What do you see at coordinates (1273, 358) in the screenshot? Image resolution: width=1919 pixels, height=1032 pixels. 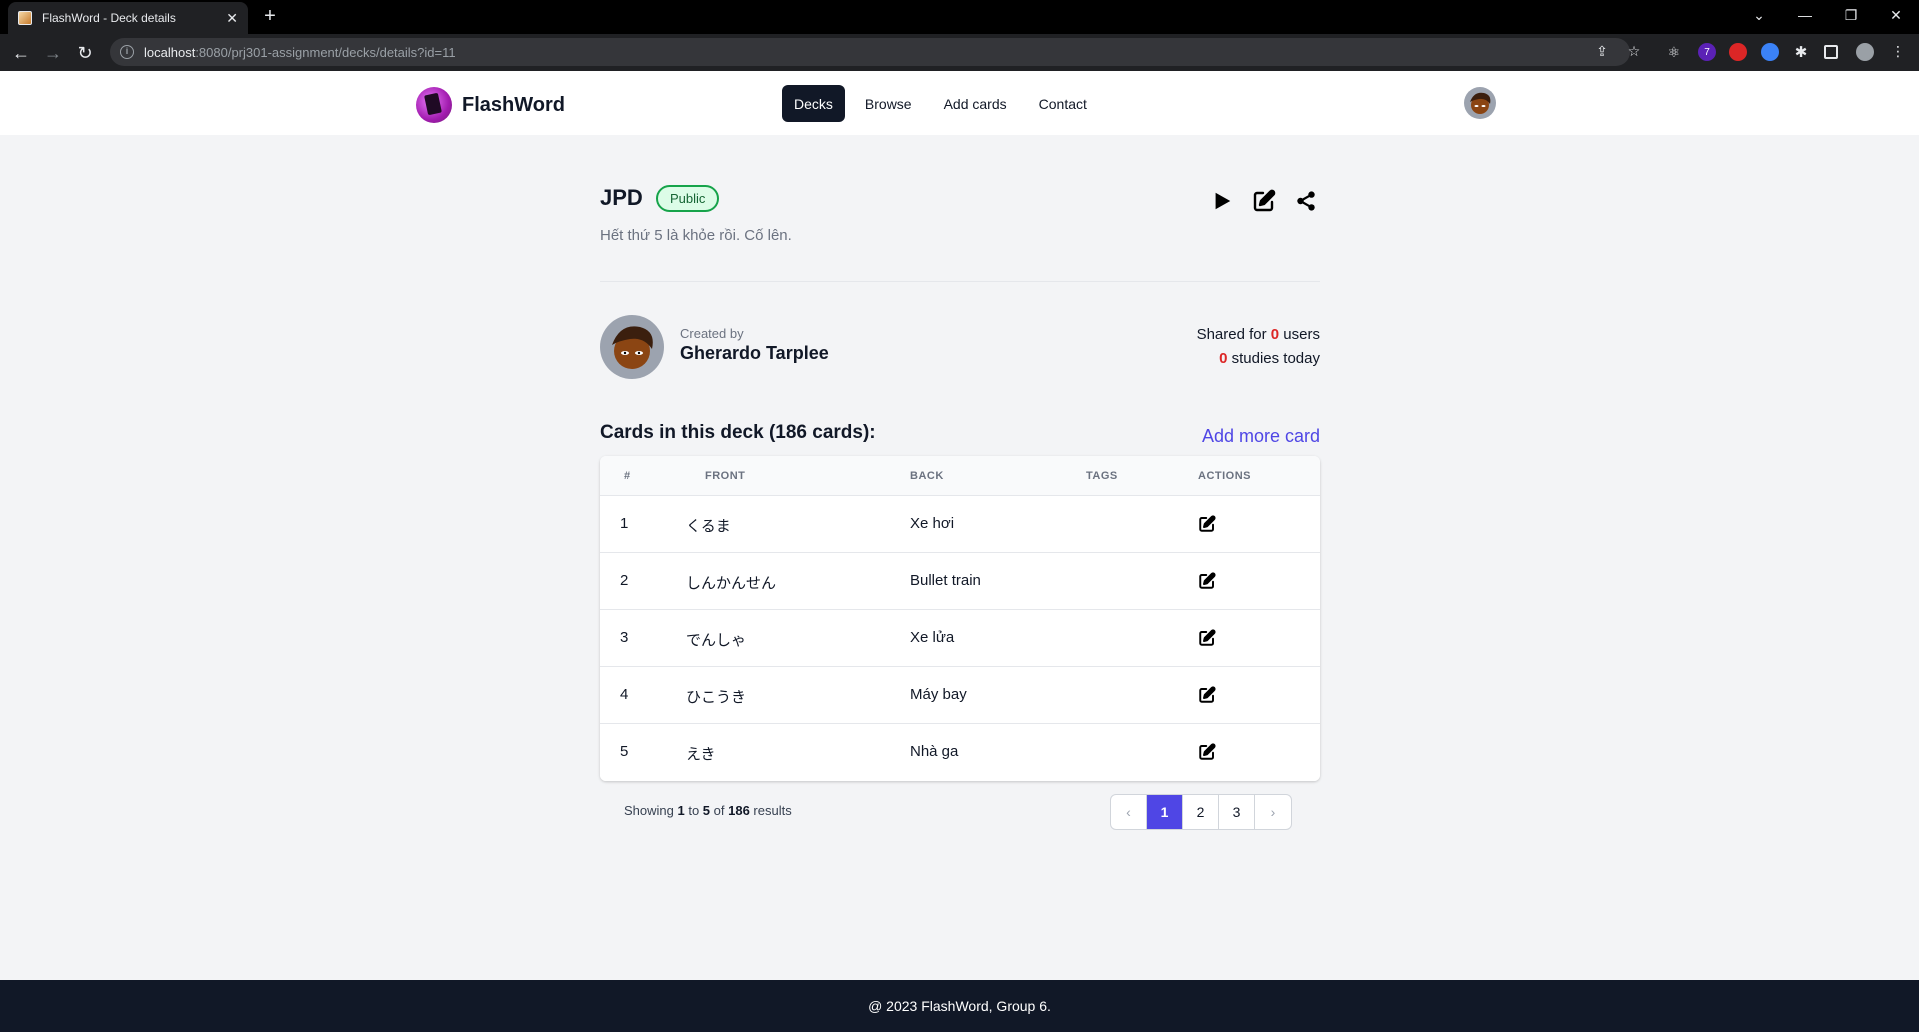 I see `studies-suffix: studies today` at bounding box center [1273, 358].